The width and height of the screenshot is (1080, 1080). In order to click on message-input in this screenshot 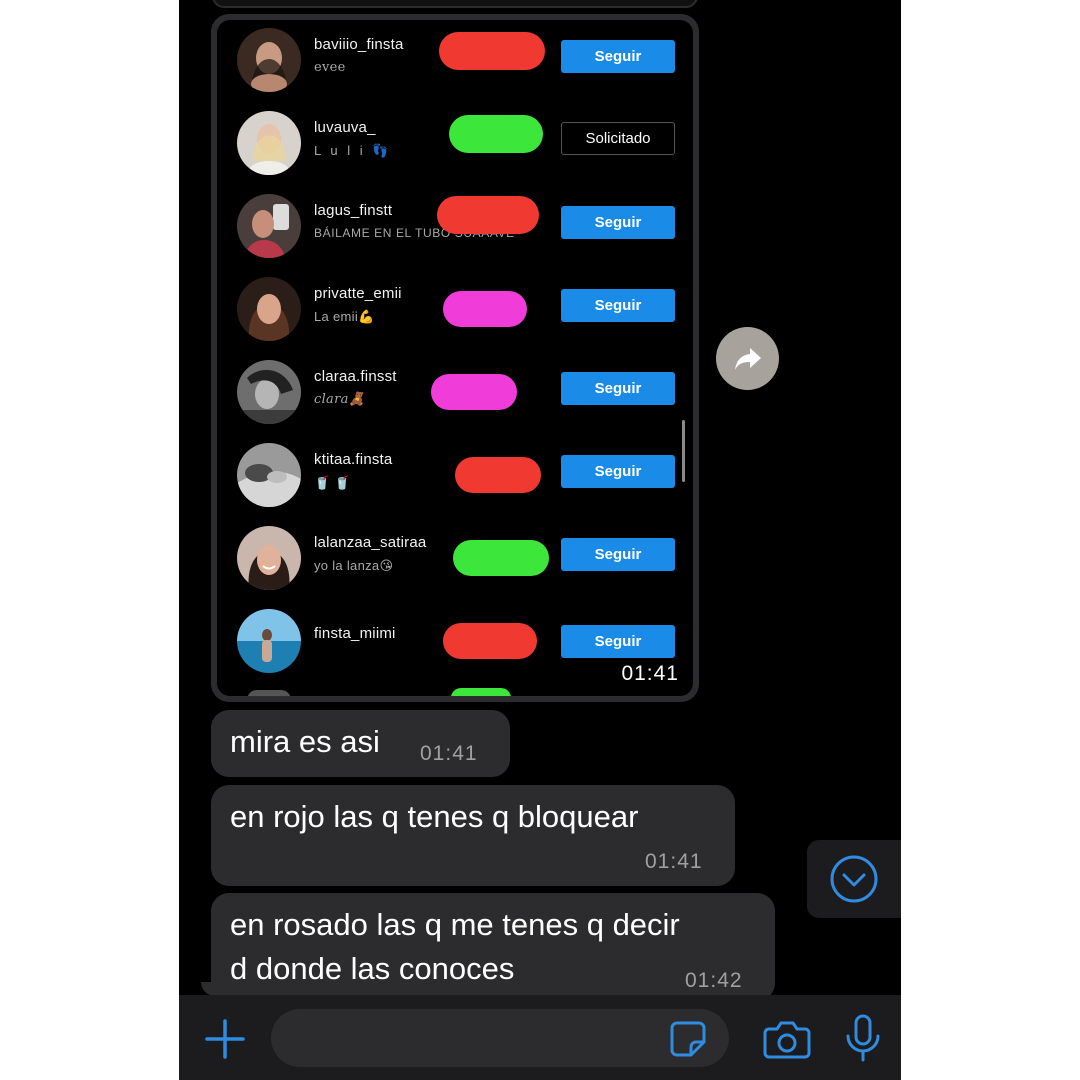, I will do `click(500, 1038)`.